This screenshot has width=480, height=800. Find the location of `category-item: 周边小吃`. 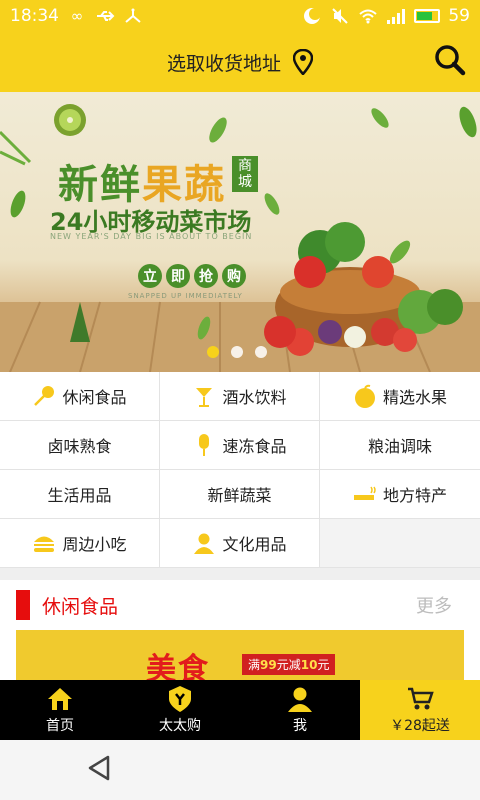

category-item: 周边小吃 is located at coordinates (80, 543).